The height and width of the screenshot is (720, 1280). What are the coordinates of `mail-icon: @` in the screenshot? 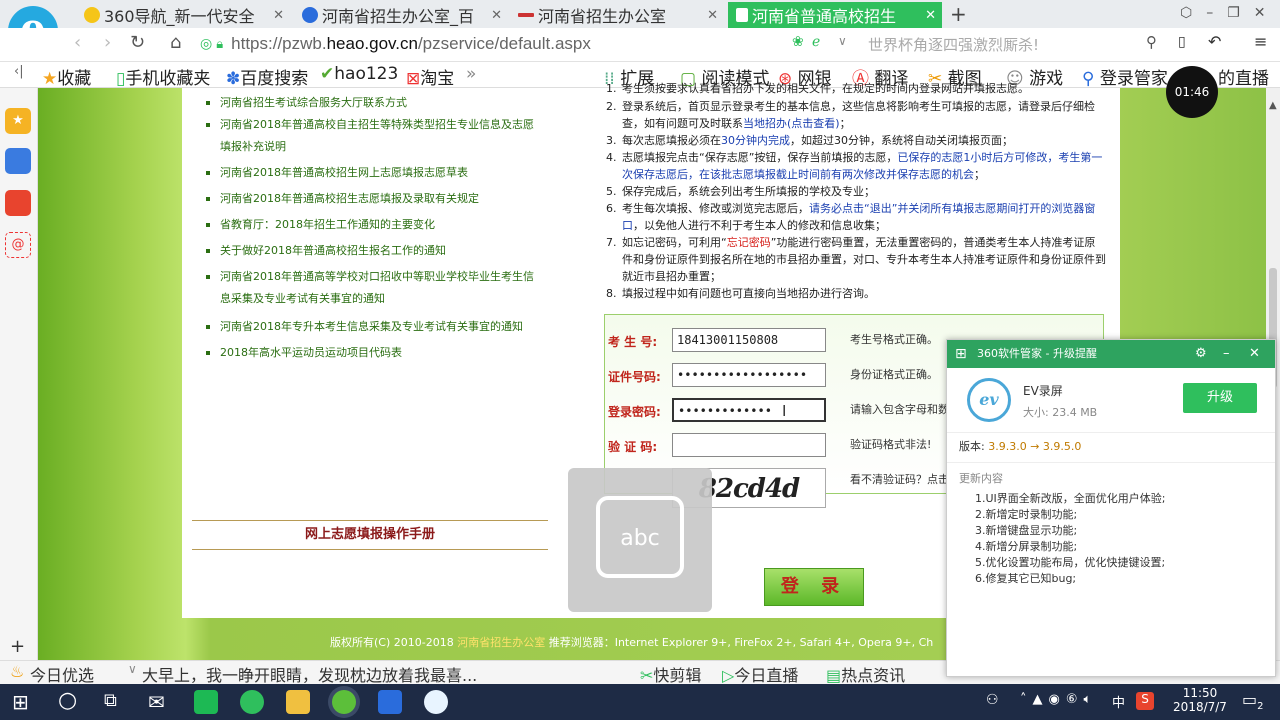 It's located at (18, 245).